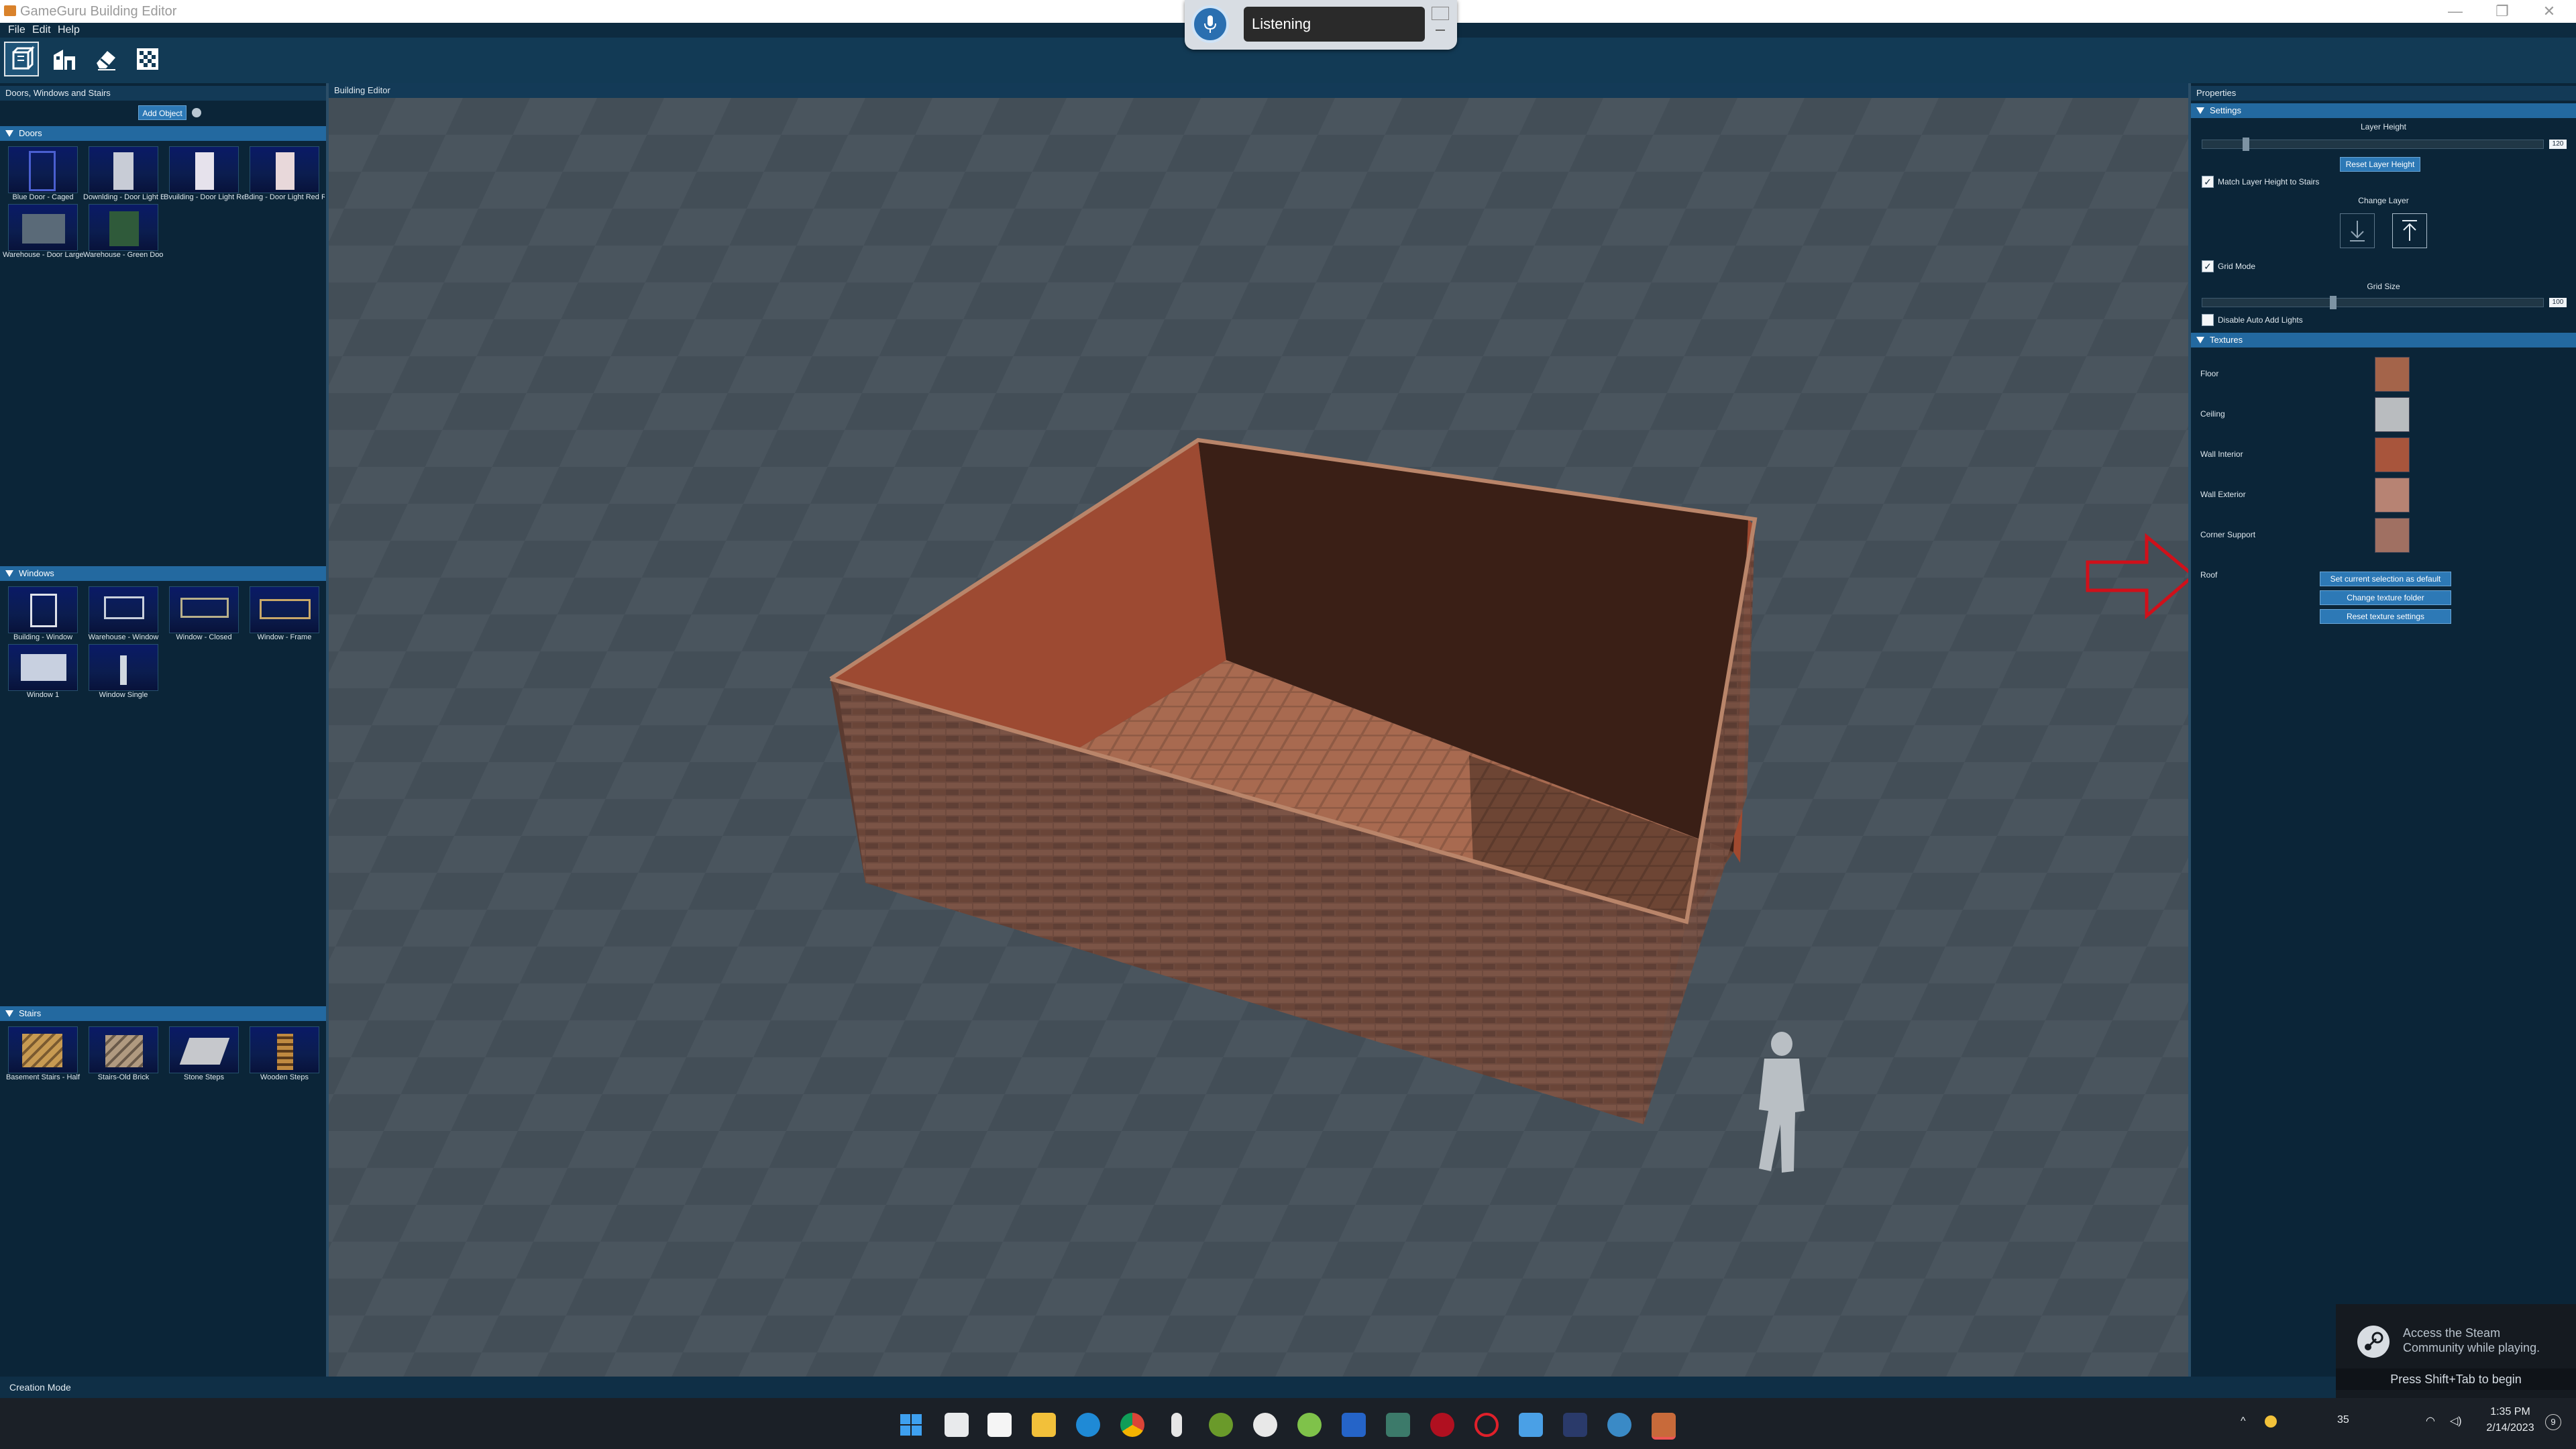  I want to click on door-label: Bvuilding - Door Light Red L, so click(204, 197).